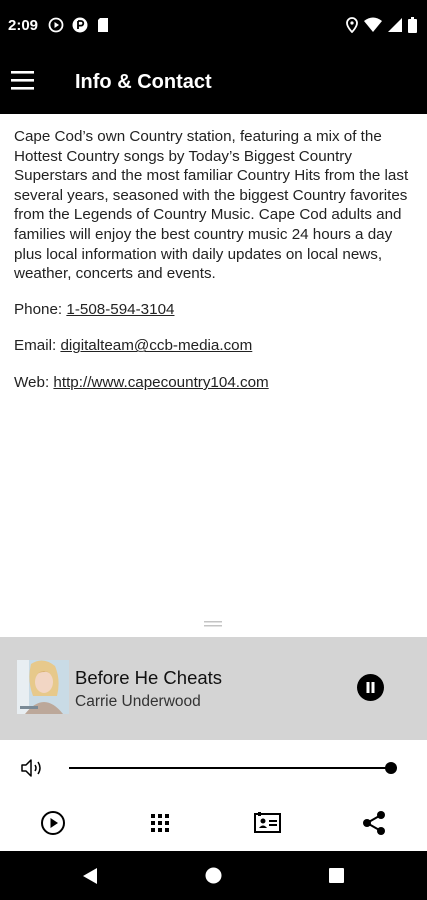 Image resolution: width=427 pixels, height=900 pixels. I want to click on parking-icon, so click(80, 25).